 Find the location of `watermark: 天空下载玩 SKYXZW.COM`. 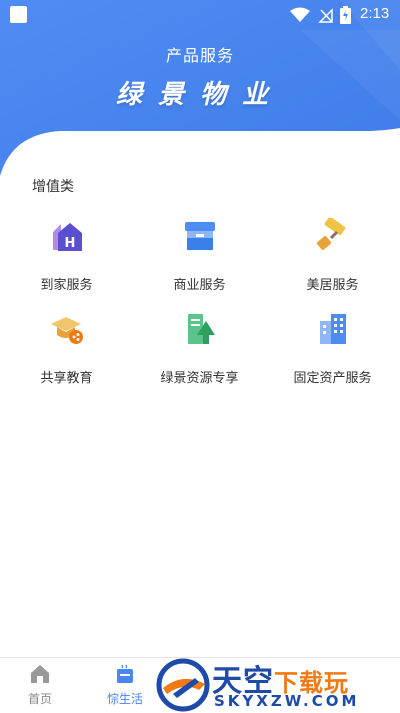

watermark: 天空下载玩 SKYXZW.COM is located at coordinates (275, 685).